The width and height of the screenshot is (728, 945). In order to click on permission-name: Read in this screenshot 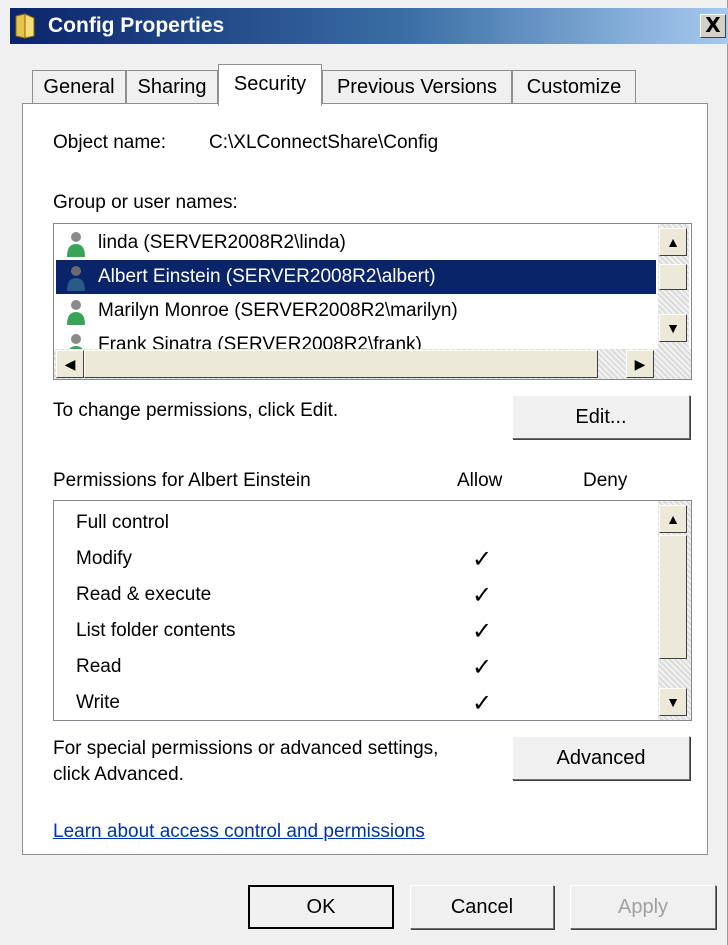, I will do `click(99, 666)`.